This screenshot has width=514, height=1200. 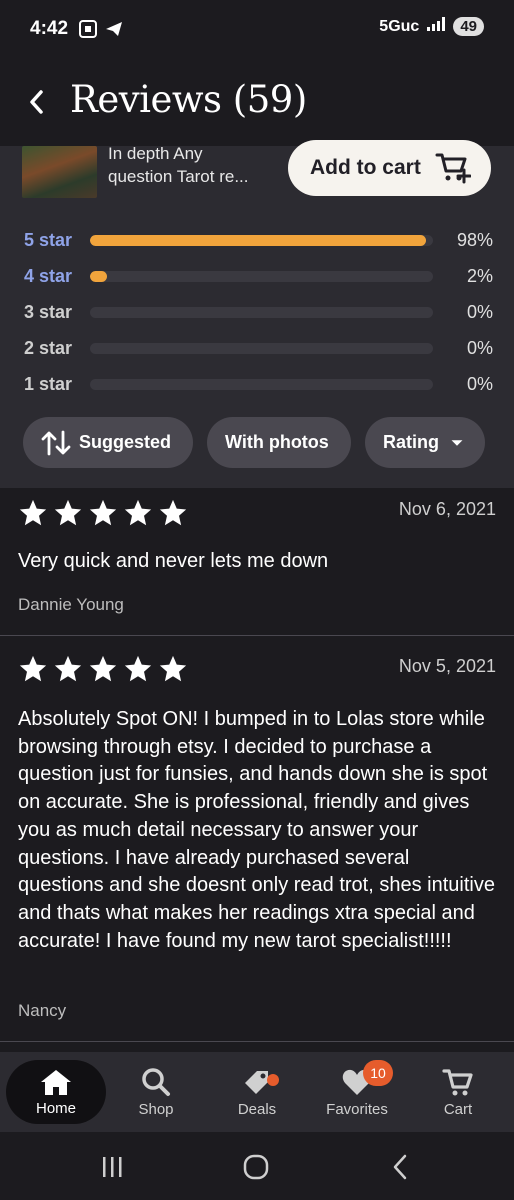 I want to click on network-label: 5Guc, so click(x=399, y=26).